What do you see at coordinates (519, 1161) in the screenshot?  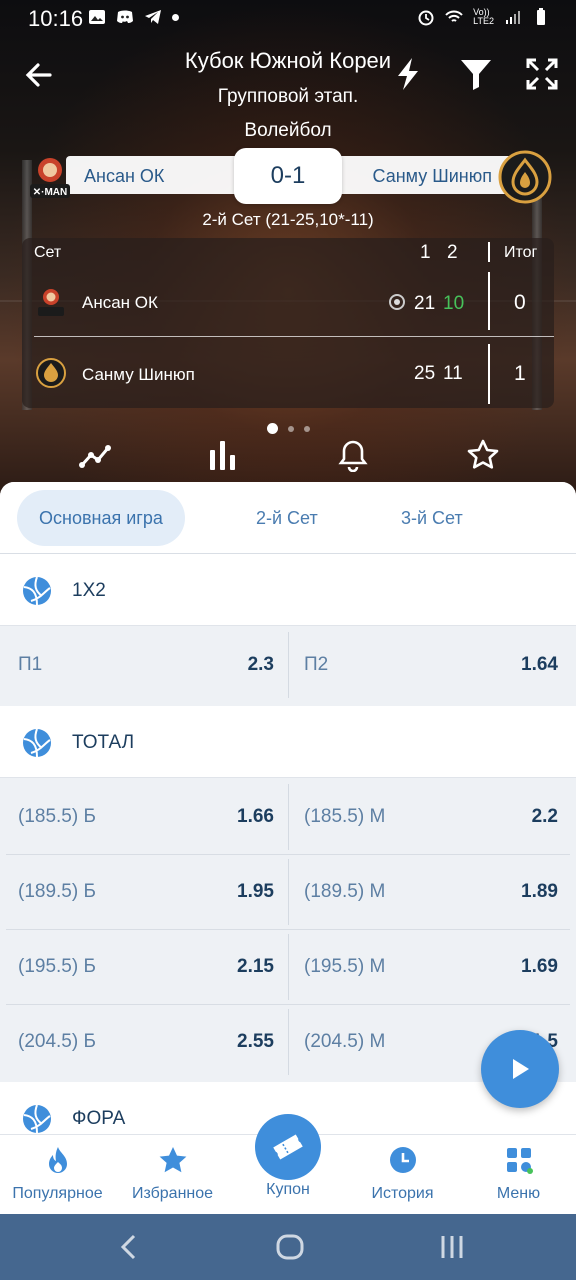 I see `menu-grid-icon` at bounding box center [519, 1161].